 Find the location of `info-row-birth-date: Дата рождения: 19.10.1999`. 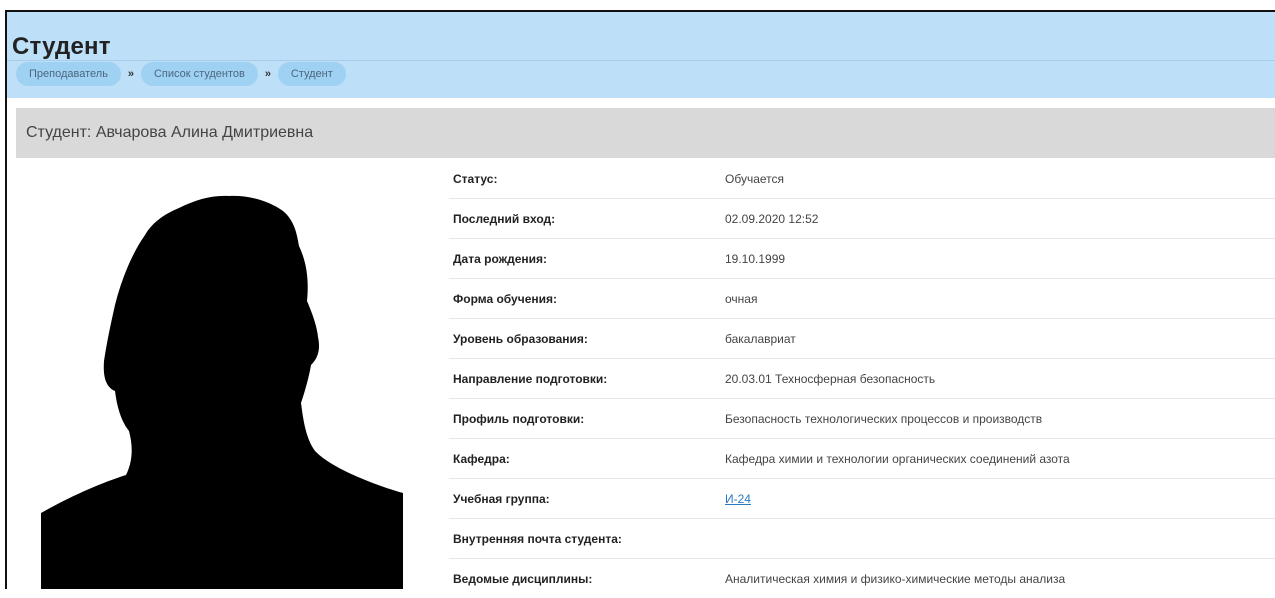

info-row-birth-date: Дата рождения: 19.10.1999 is located at coordinates (862, 259).